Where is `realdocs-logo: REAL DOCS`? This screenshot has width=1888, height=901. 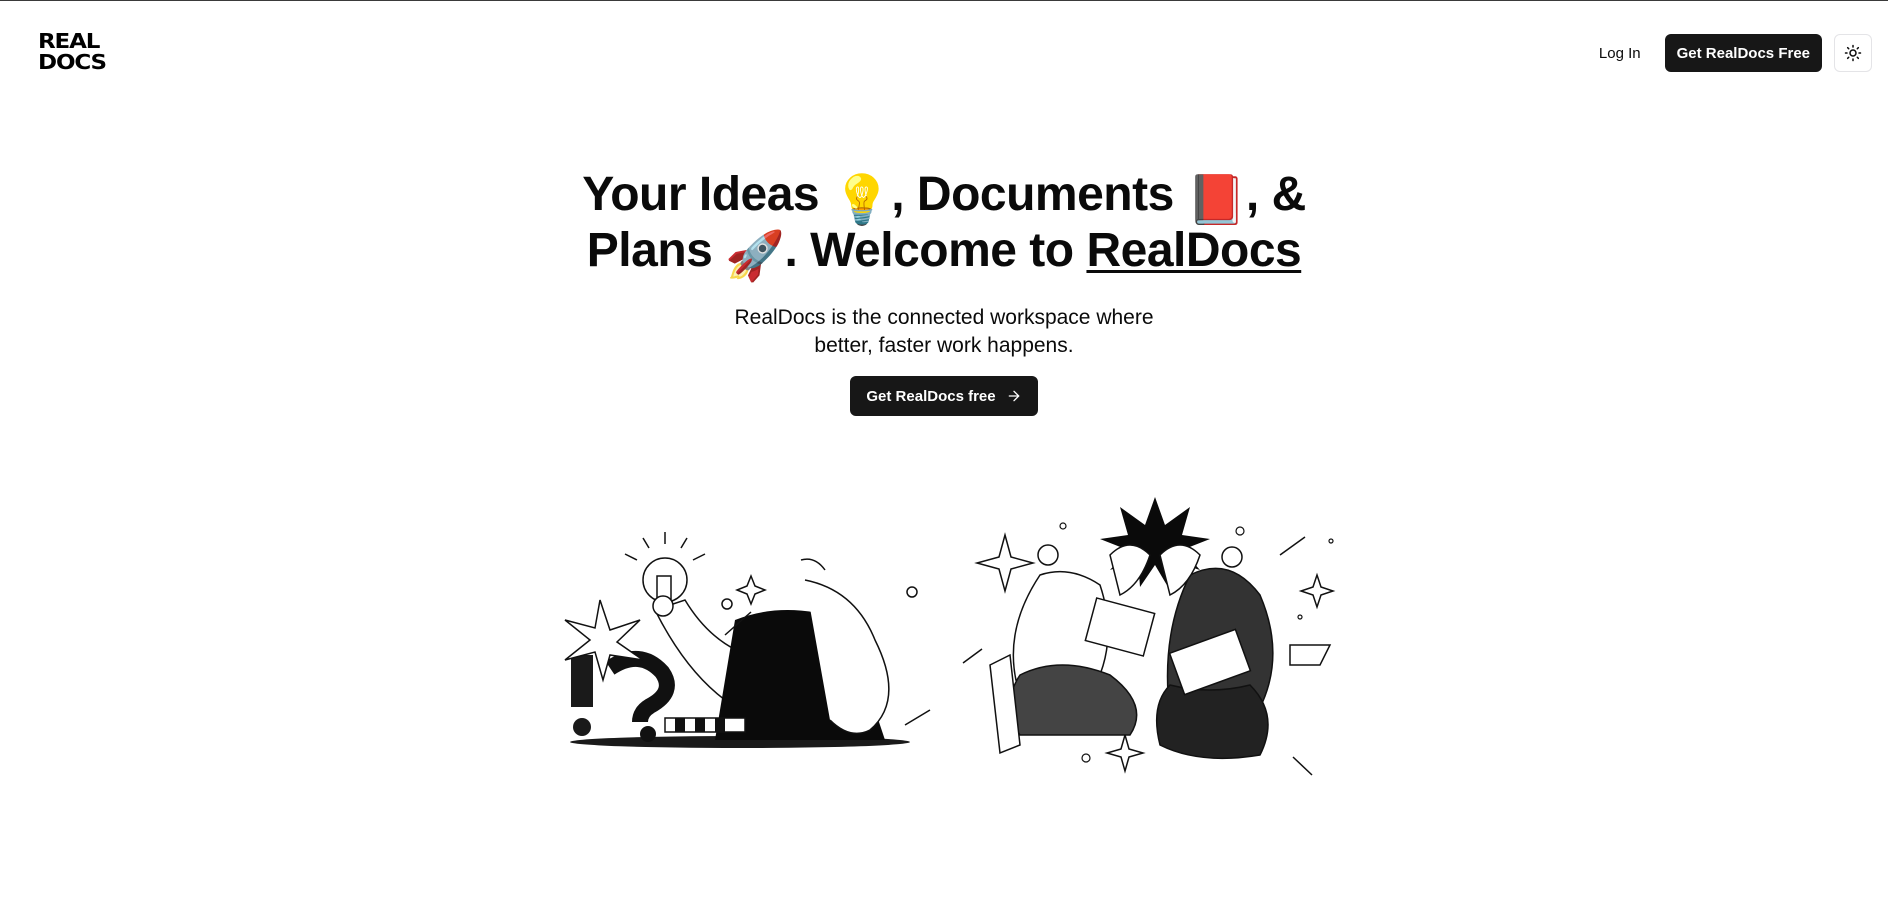
realdocs-logo: REAL DOCS is located at coordinates (72, 51).